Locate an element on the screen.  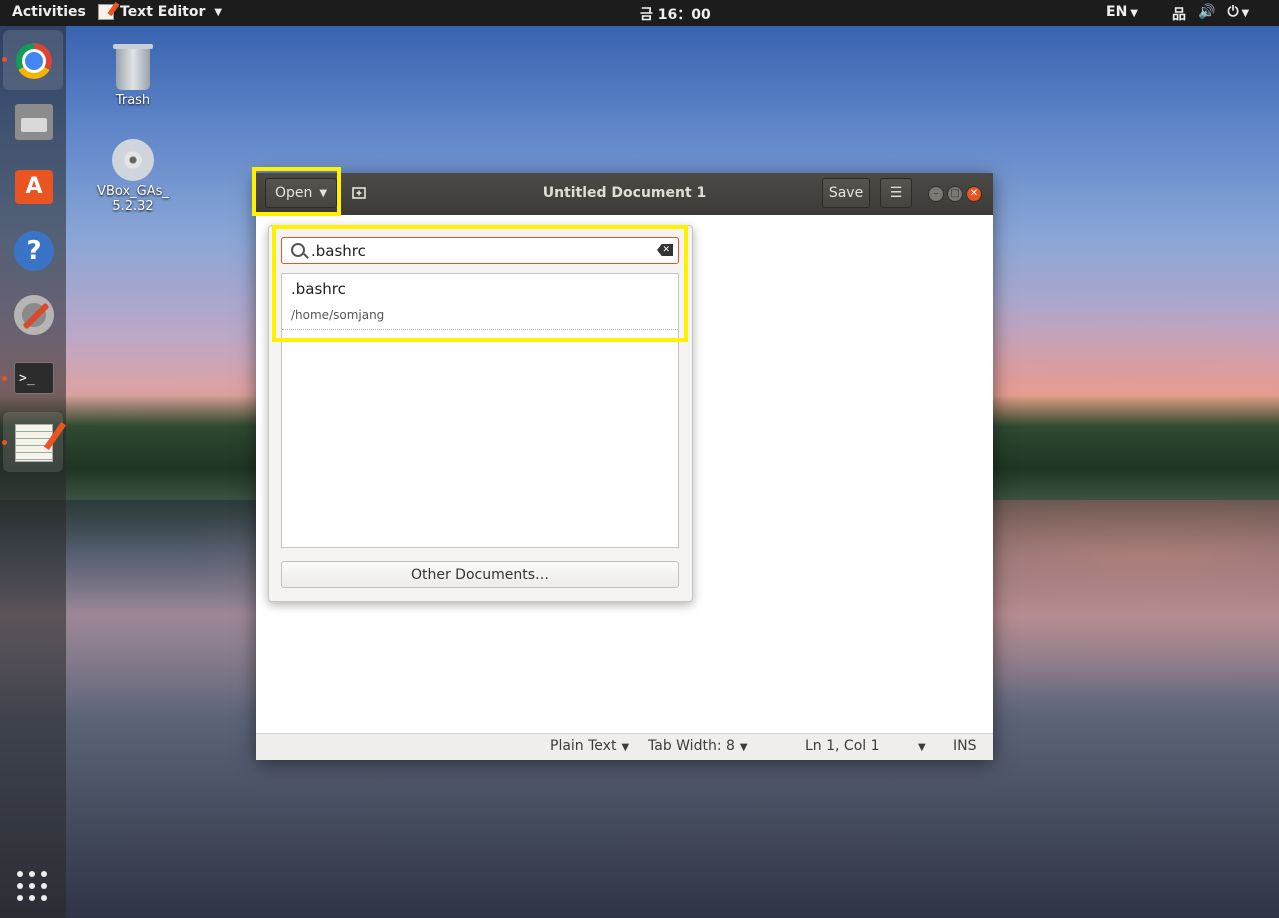
network-icon: 品 is located at coordinates (1179, 15).